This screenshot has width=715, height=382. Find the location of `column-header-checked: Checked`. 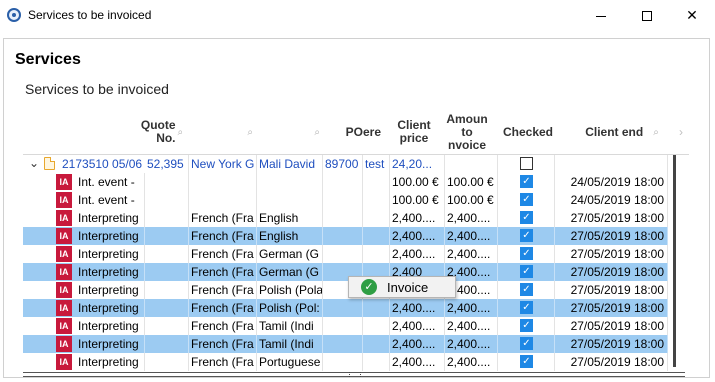

column-header-checked: Checked is located at coordinates (528, 132).